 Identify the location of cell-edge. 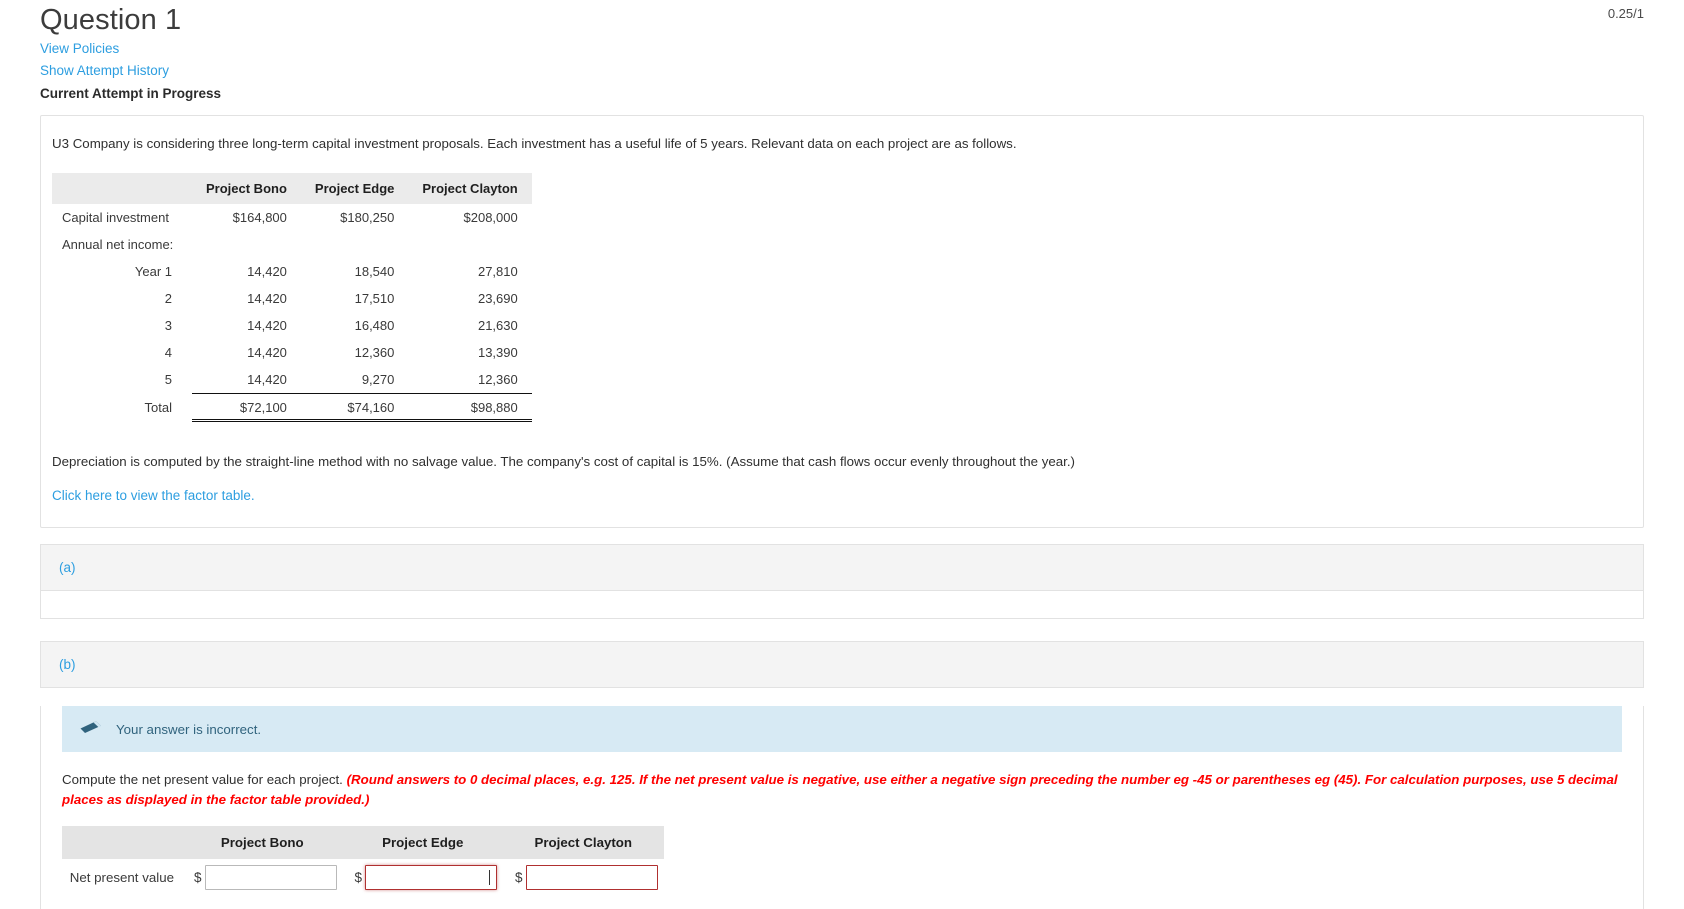
(354, 244).